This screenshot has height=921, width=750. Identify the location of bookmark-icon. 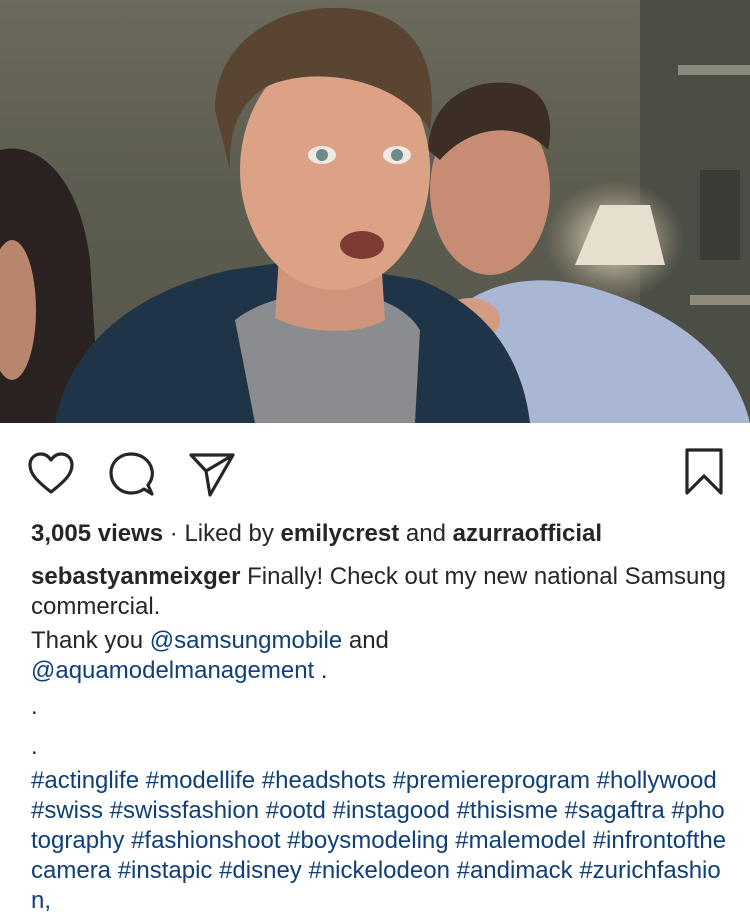
(704, 471).